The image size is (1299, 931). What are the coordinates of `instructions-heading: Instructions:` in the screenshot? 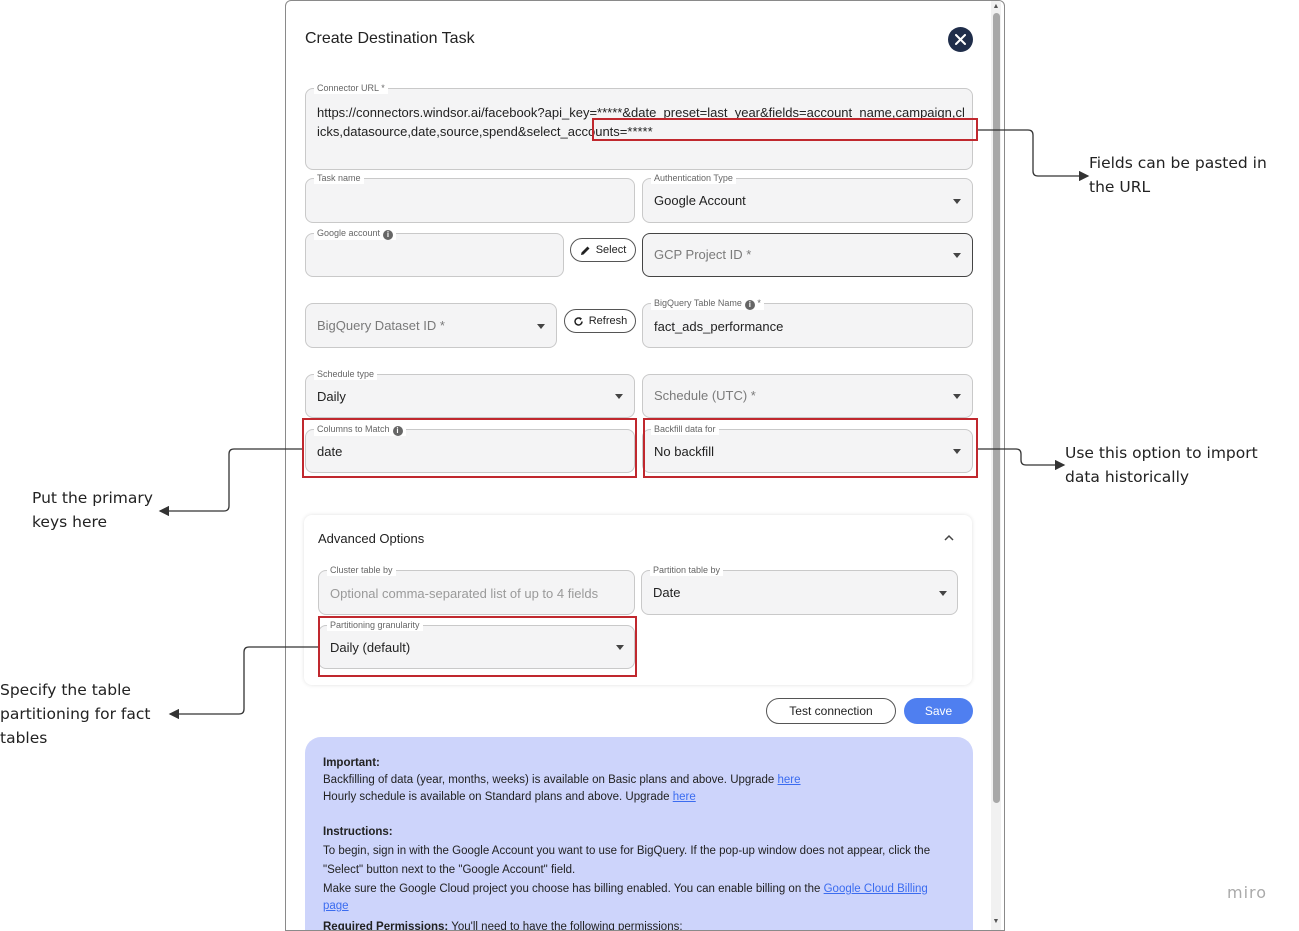 It's located at (358, 832).